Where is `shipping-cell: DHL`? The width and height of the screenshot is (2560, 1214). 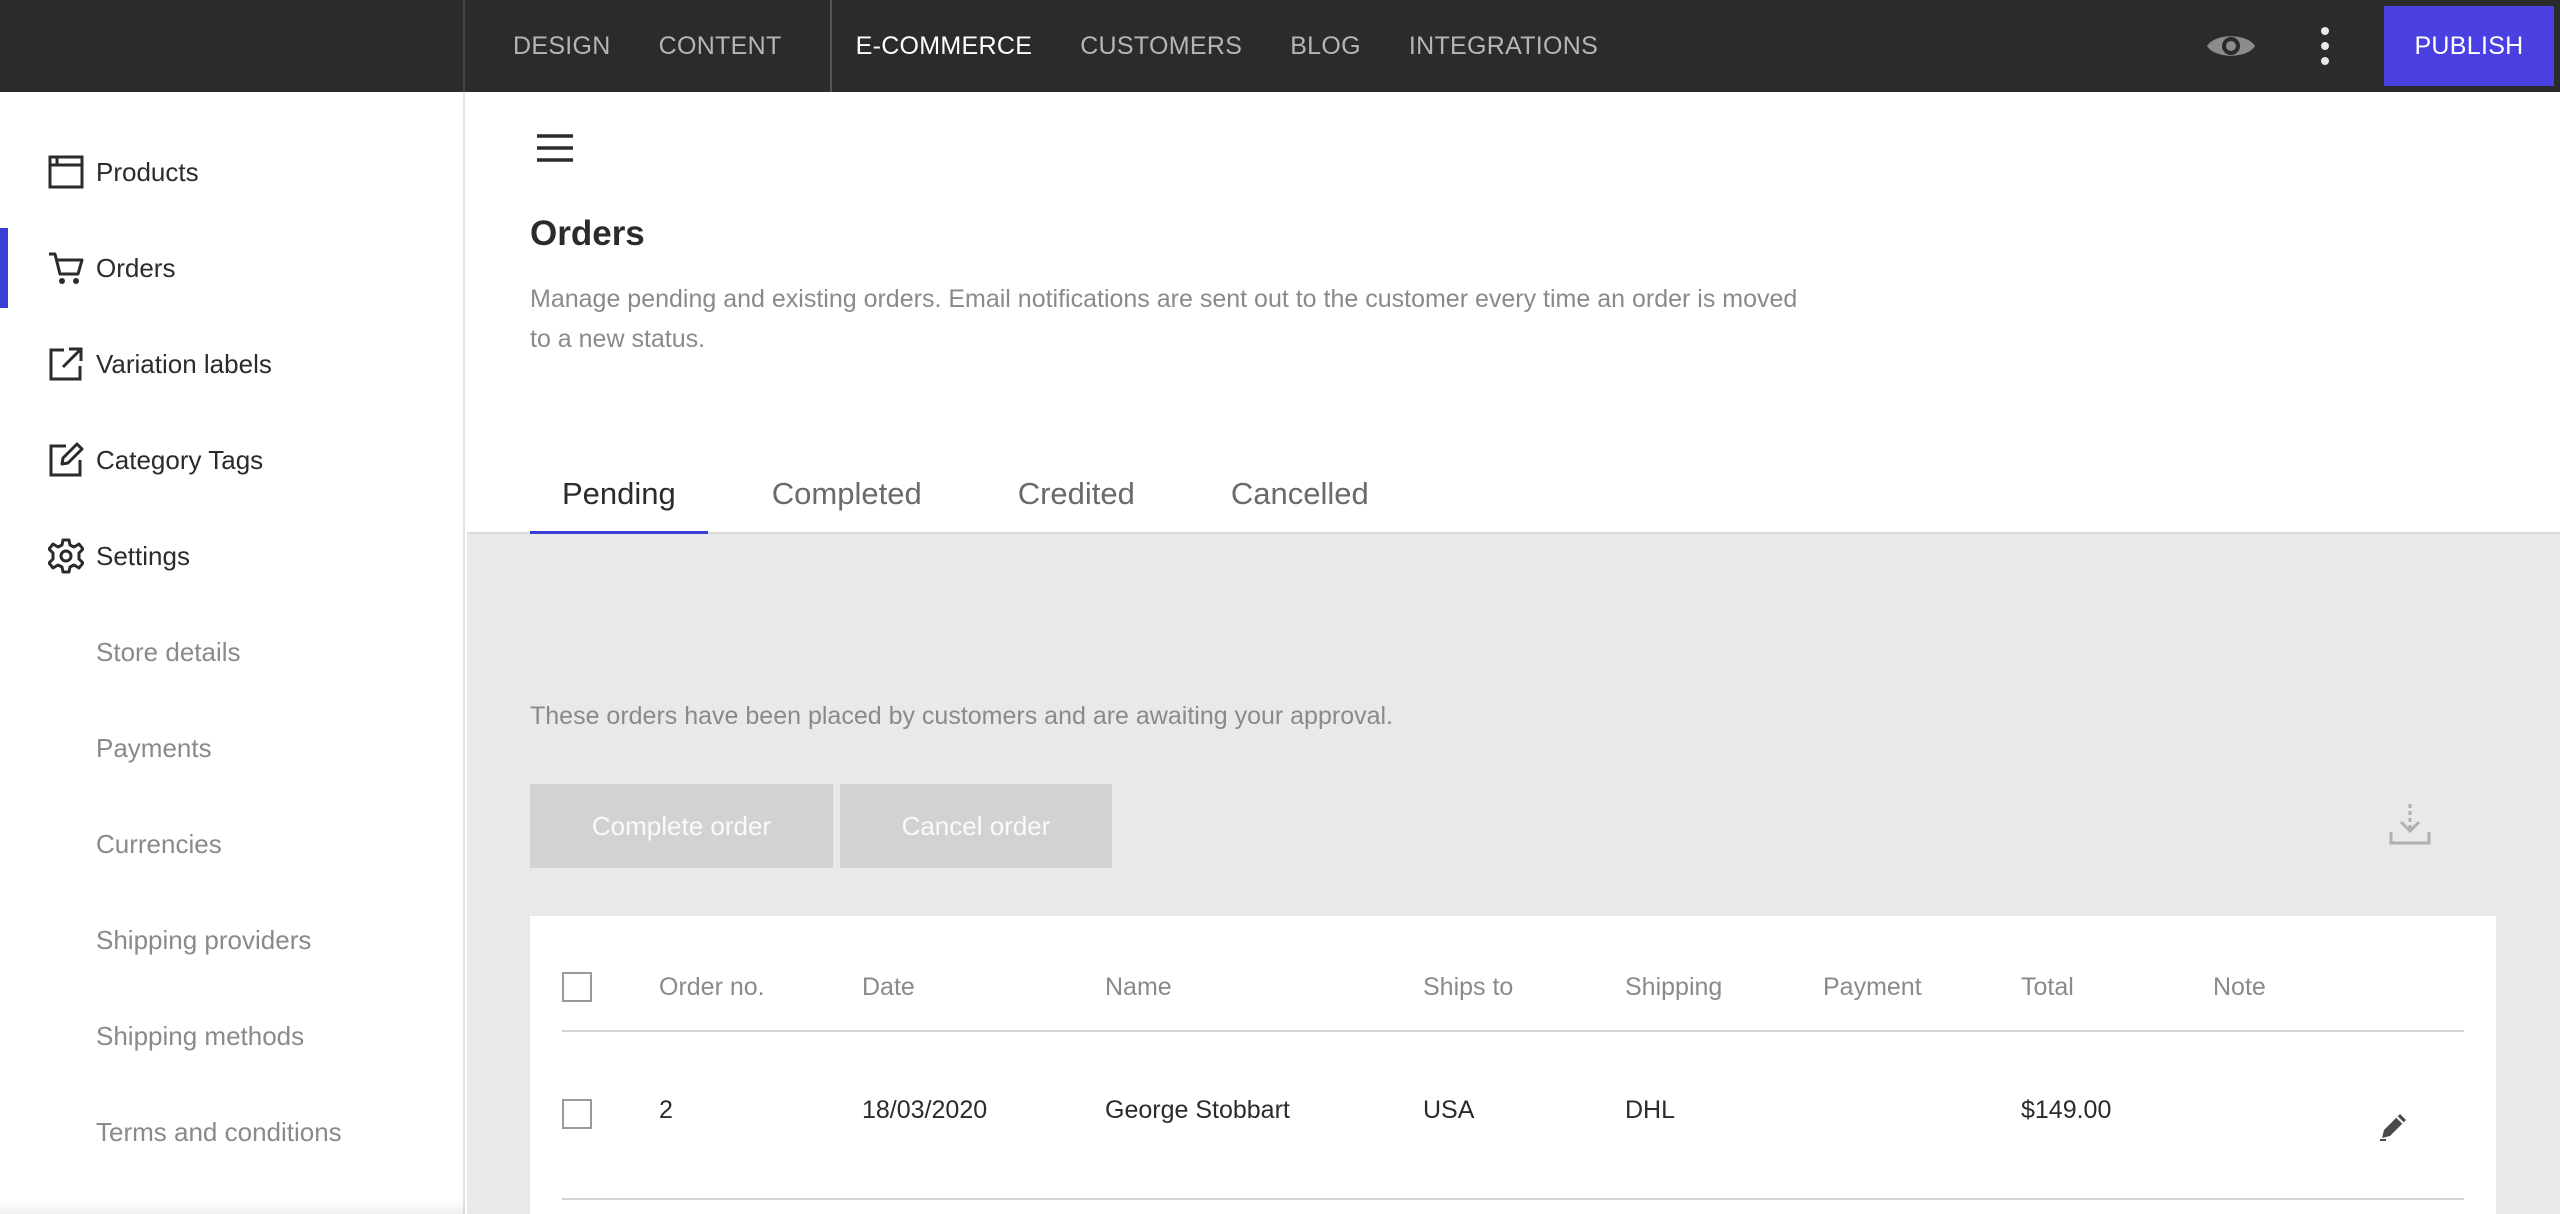 shipping-cell: DHL is located at coordinates (1650, 1110).